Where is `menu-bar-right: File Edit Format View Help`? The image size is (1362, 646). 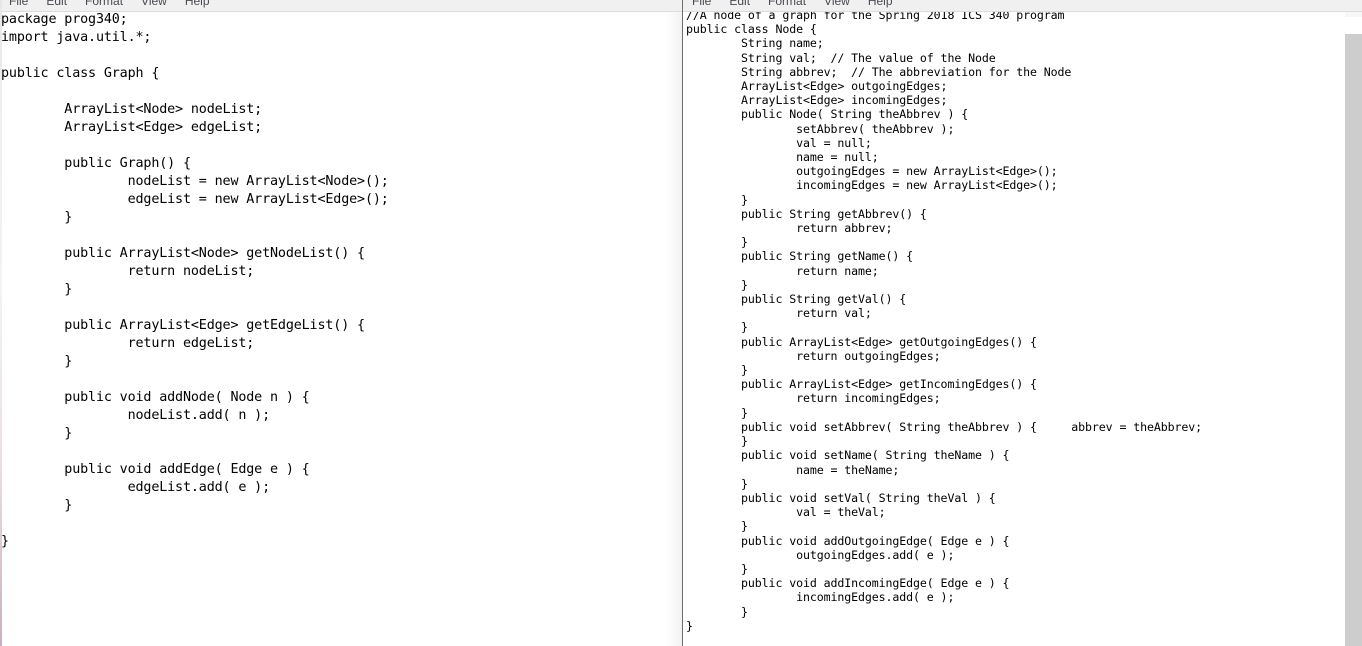 menu-bar-right: File Edit Format View Help is located at coordinates (1022, 6).